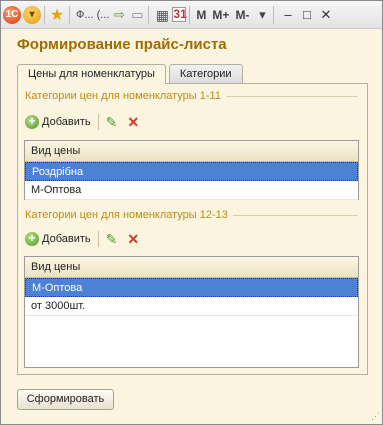 The image size is (383, 425). I want to click on go-to-icon: ⇨, so click(119, 15).